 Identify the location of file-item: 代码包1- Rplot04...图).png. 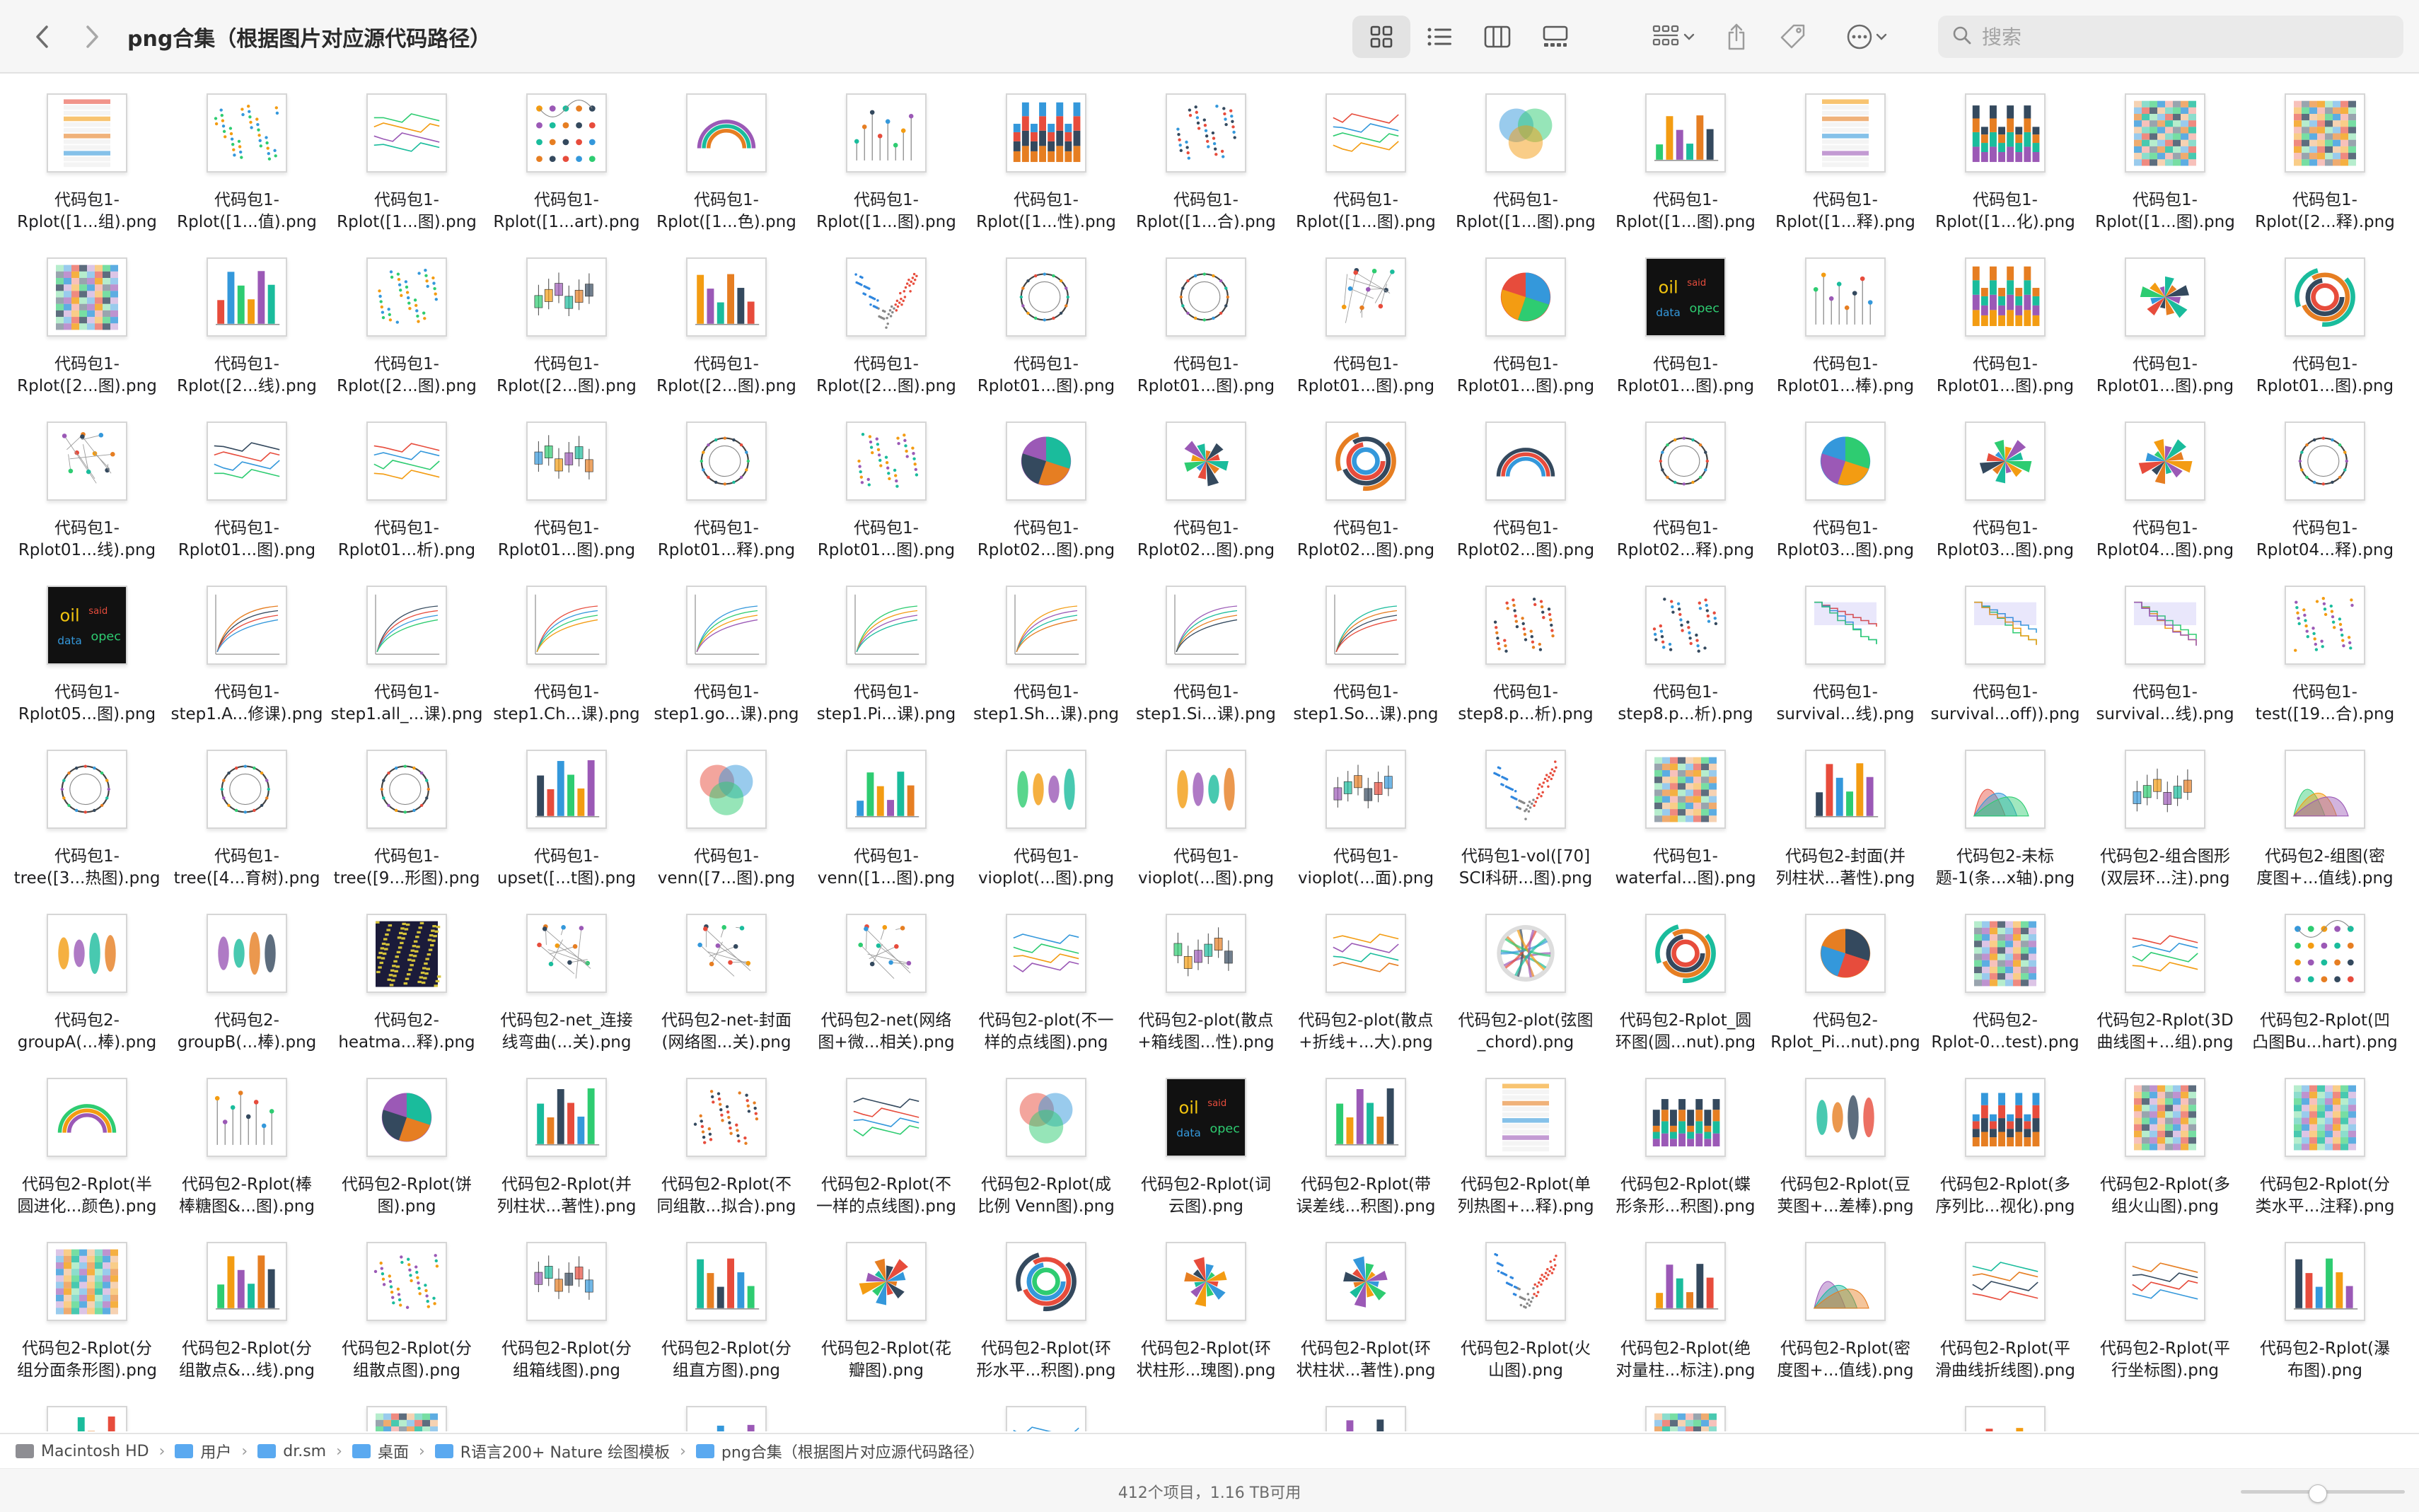
(2165, 484).